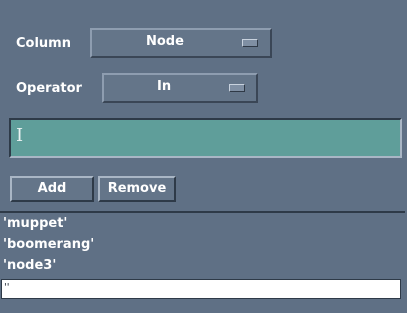 Image resolution: width=407 pixels, height=313 pixels. Describe the element at coordinates (165, 41) in the screenshot. I see `column-selected-value: Node` at that location.